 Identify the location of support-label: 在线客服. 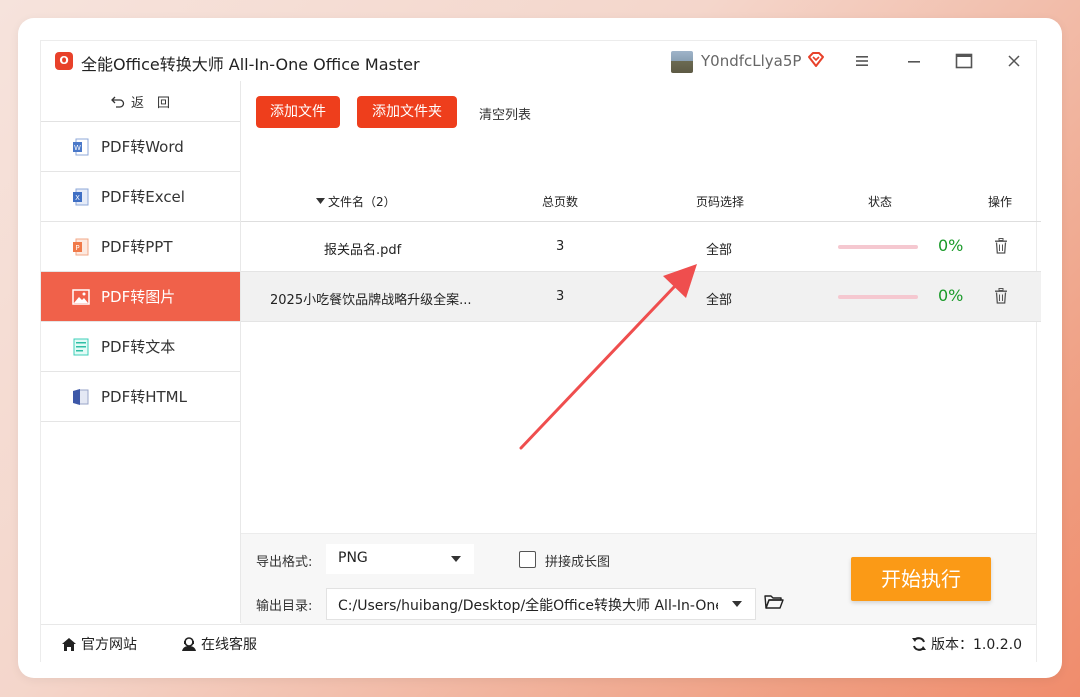
(229, 645).